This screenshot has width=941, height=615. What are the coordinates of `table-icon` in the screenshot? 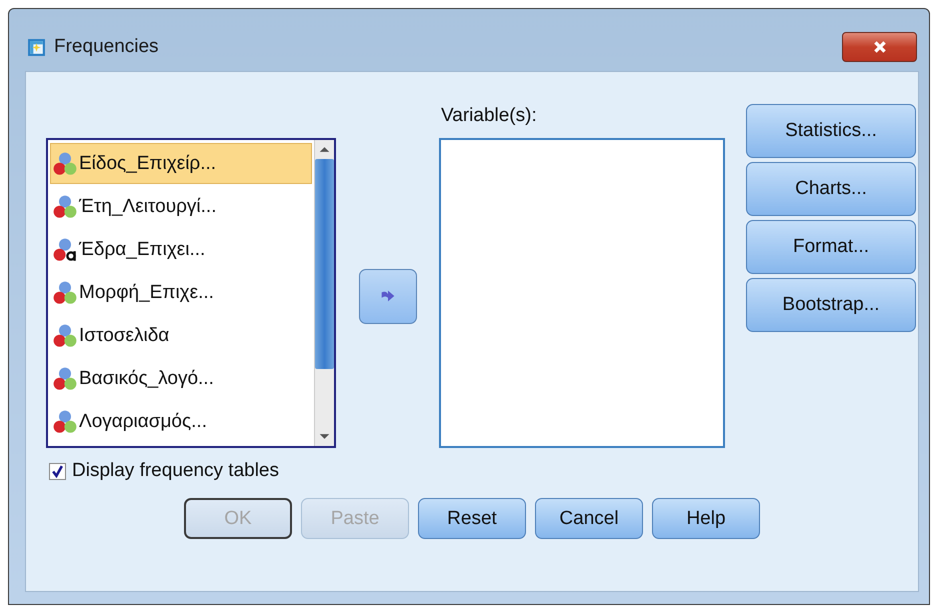 It's located at (36, 47).